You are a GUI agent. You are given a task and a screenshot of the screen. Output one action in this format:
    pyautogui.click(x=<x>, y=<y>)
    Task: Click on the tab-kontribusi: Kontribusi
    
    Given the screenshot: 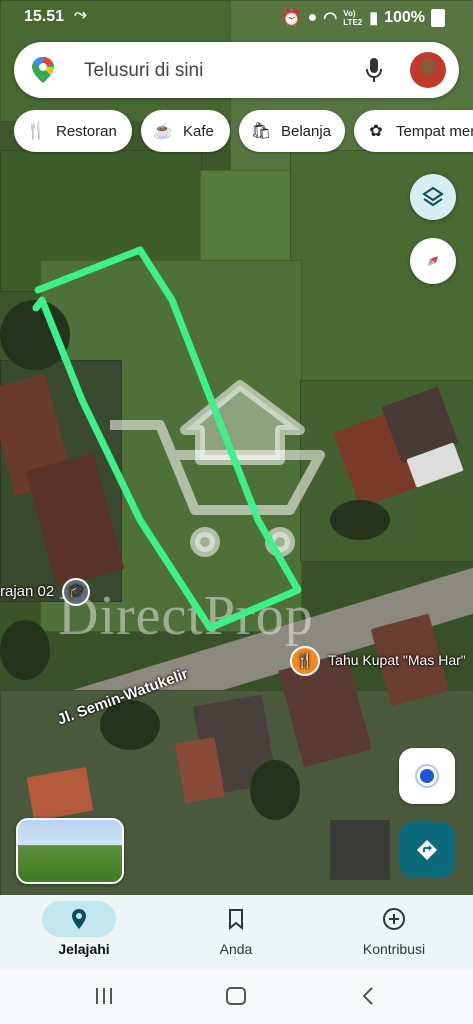 What is the action you would take?
    pyautogui.click(x=394, y=932)
    